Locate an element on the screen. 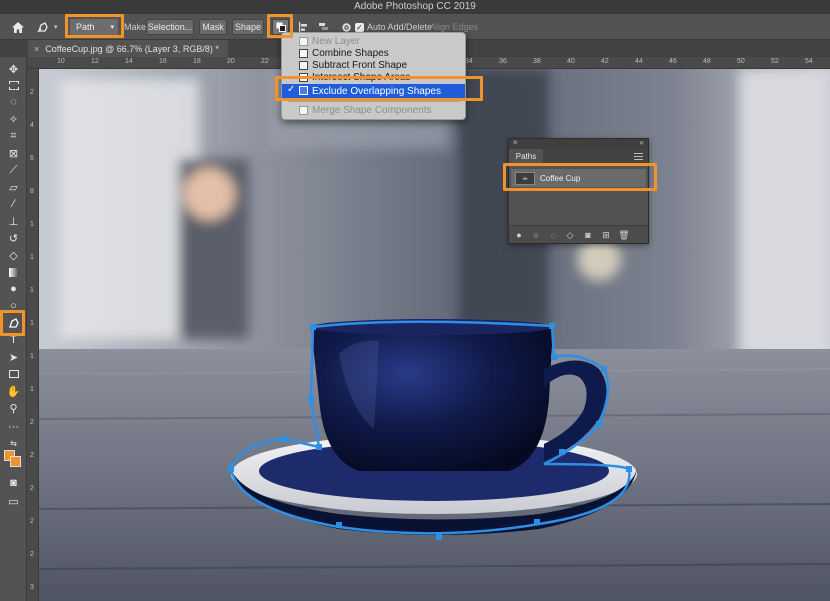  path-operations-icon is located at coordinates (281, 27).